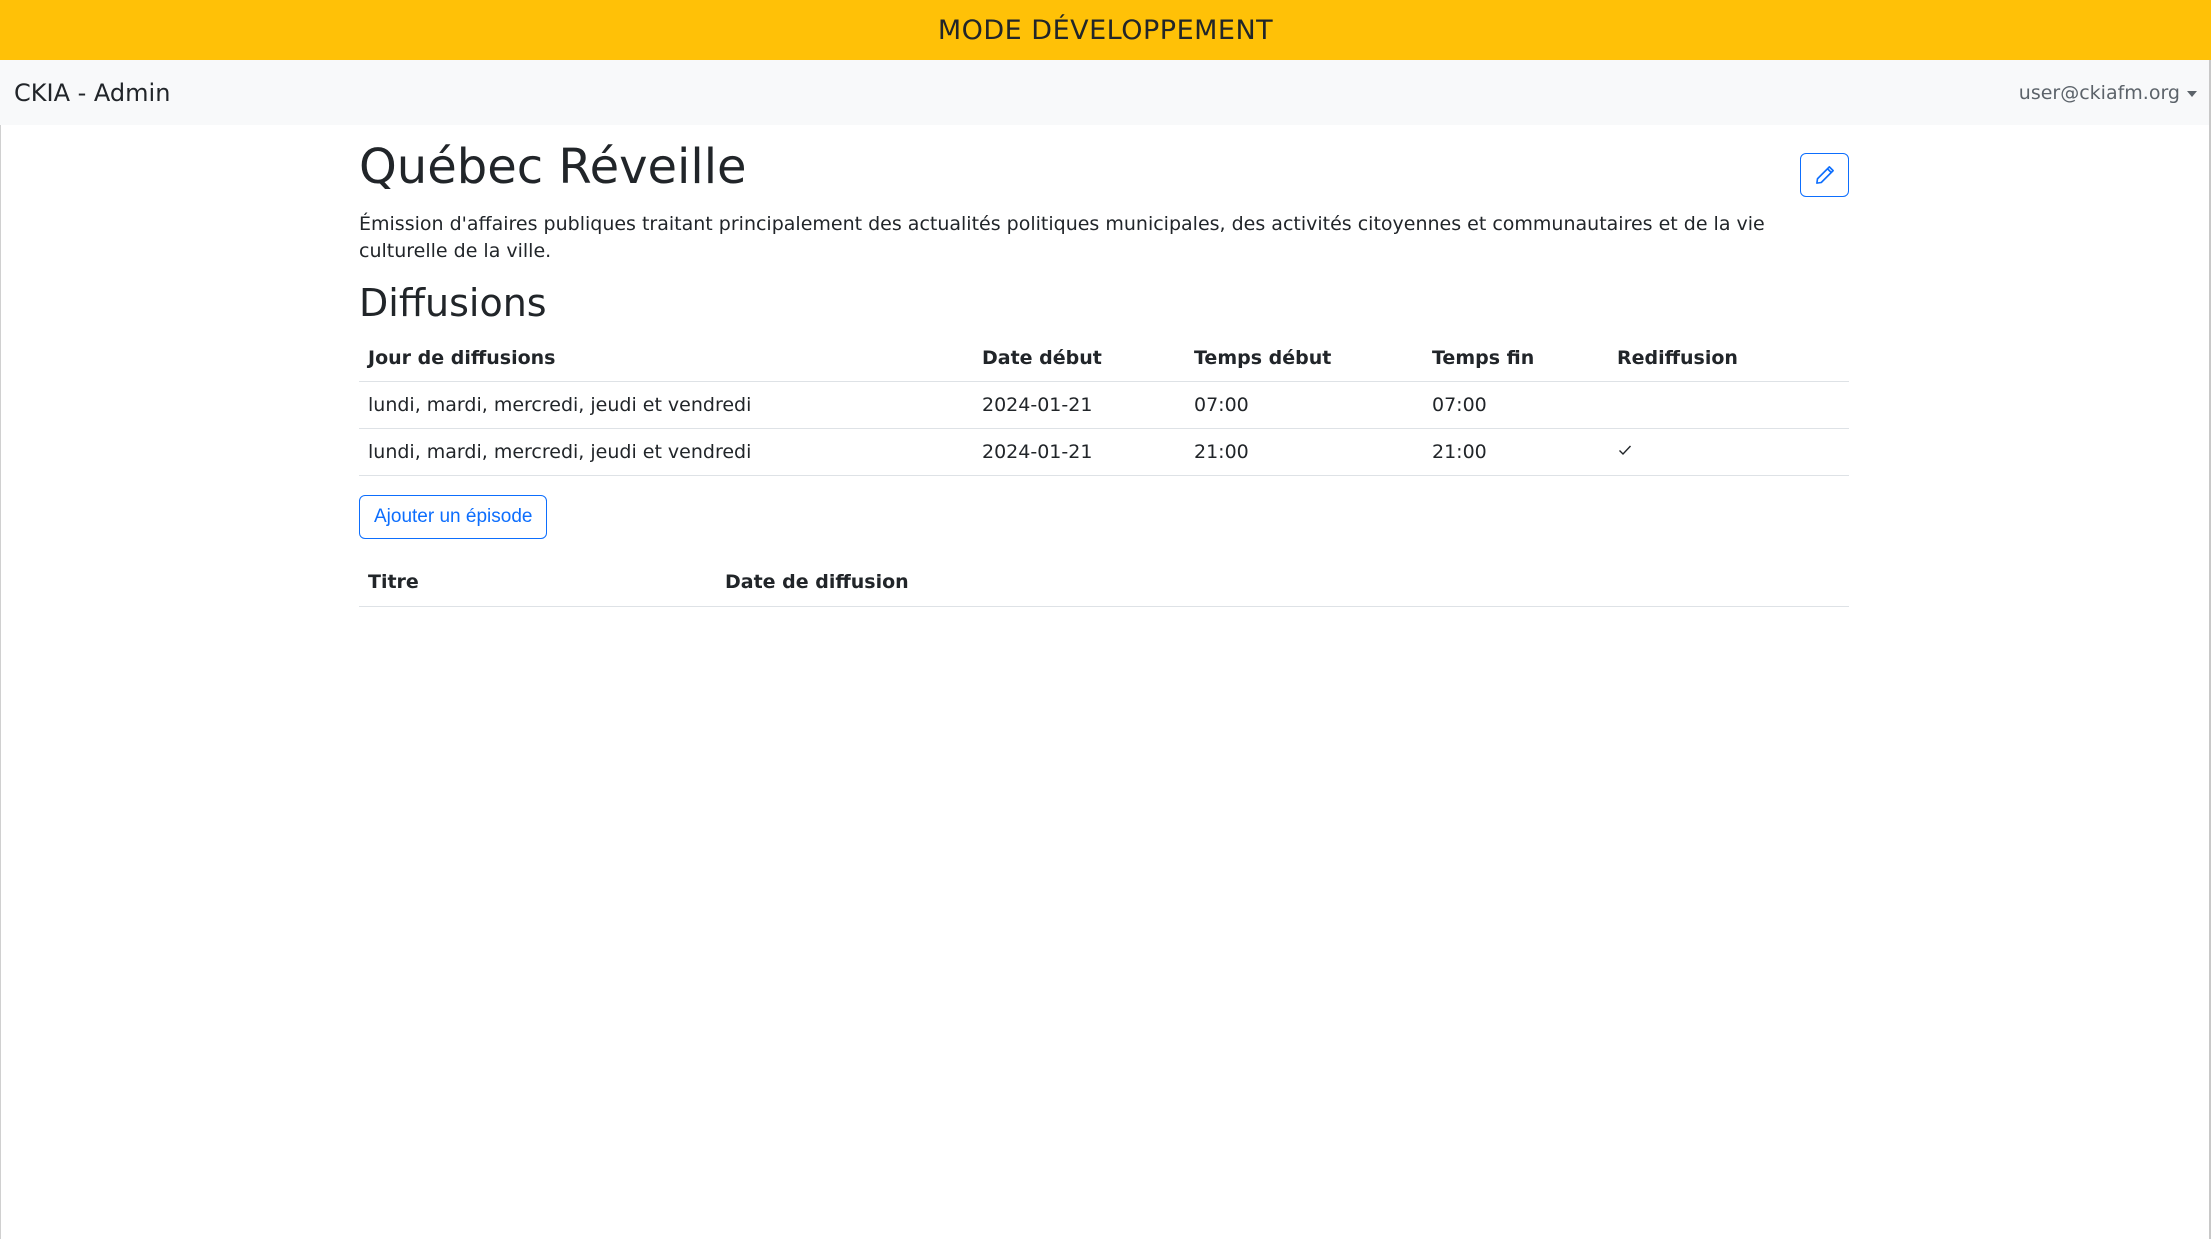 The height and width of the screenshot is (1239, 2211). What do you see at coordinates (1042, 357) in the screenshot?
I see `column-header-start-date: Date début` at bounding box center [1042, 357].